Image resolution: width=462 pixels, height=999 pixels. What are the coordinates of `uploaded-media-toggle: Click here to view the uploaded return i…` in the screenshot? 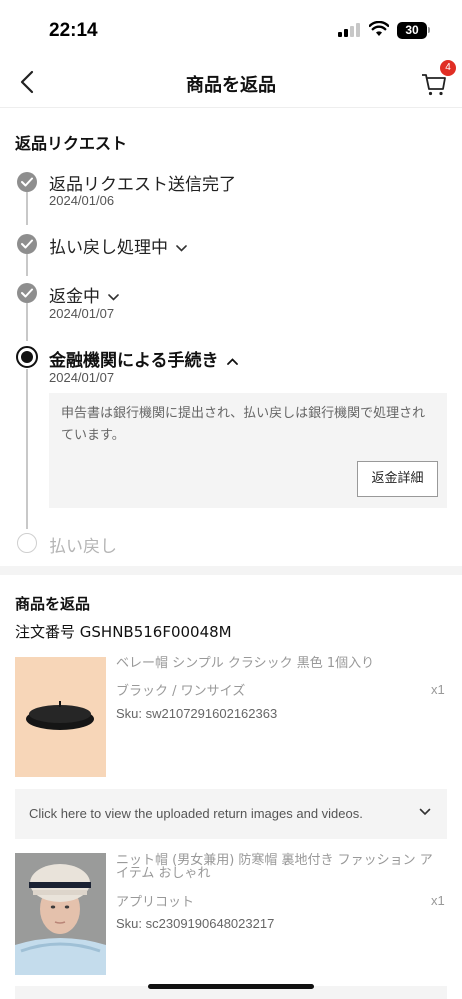 It's located at (231, 814).